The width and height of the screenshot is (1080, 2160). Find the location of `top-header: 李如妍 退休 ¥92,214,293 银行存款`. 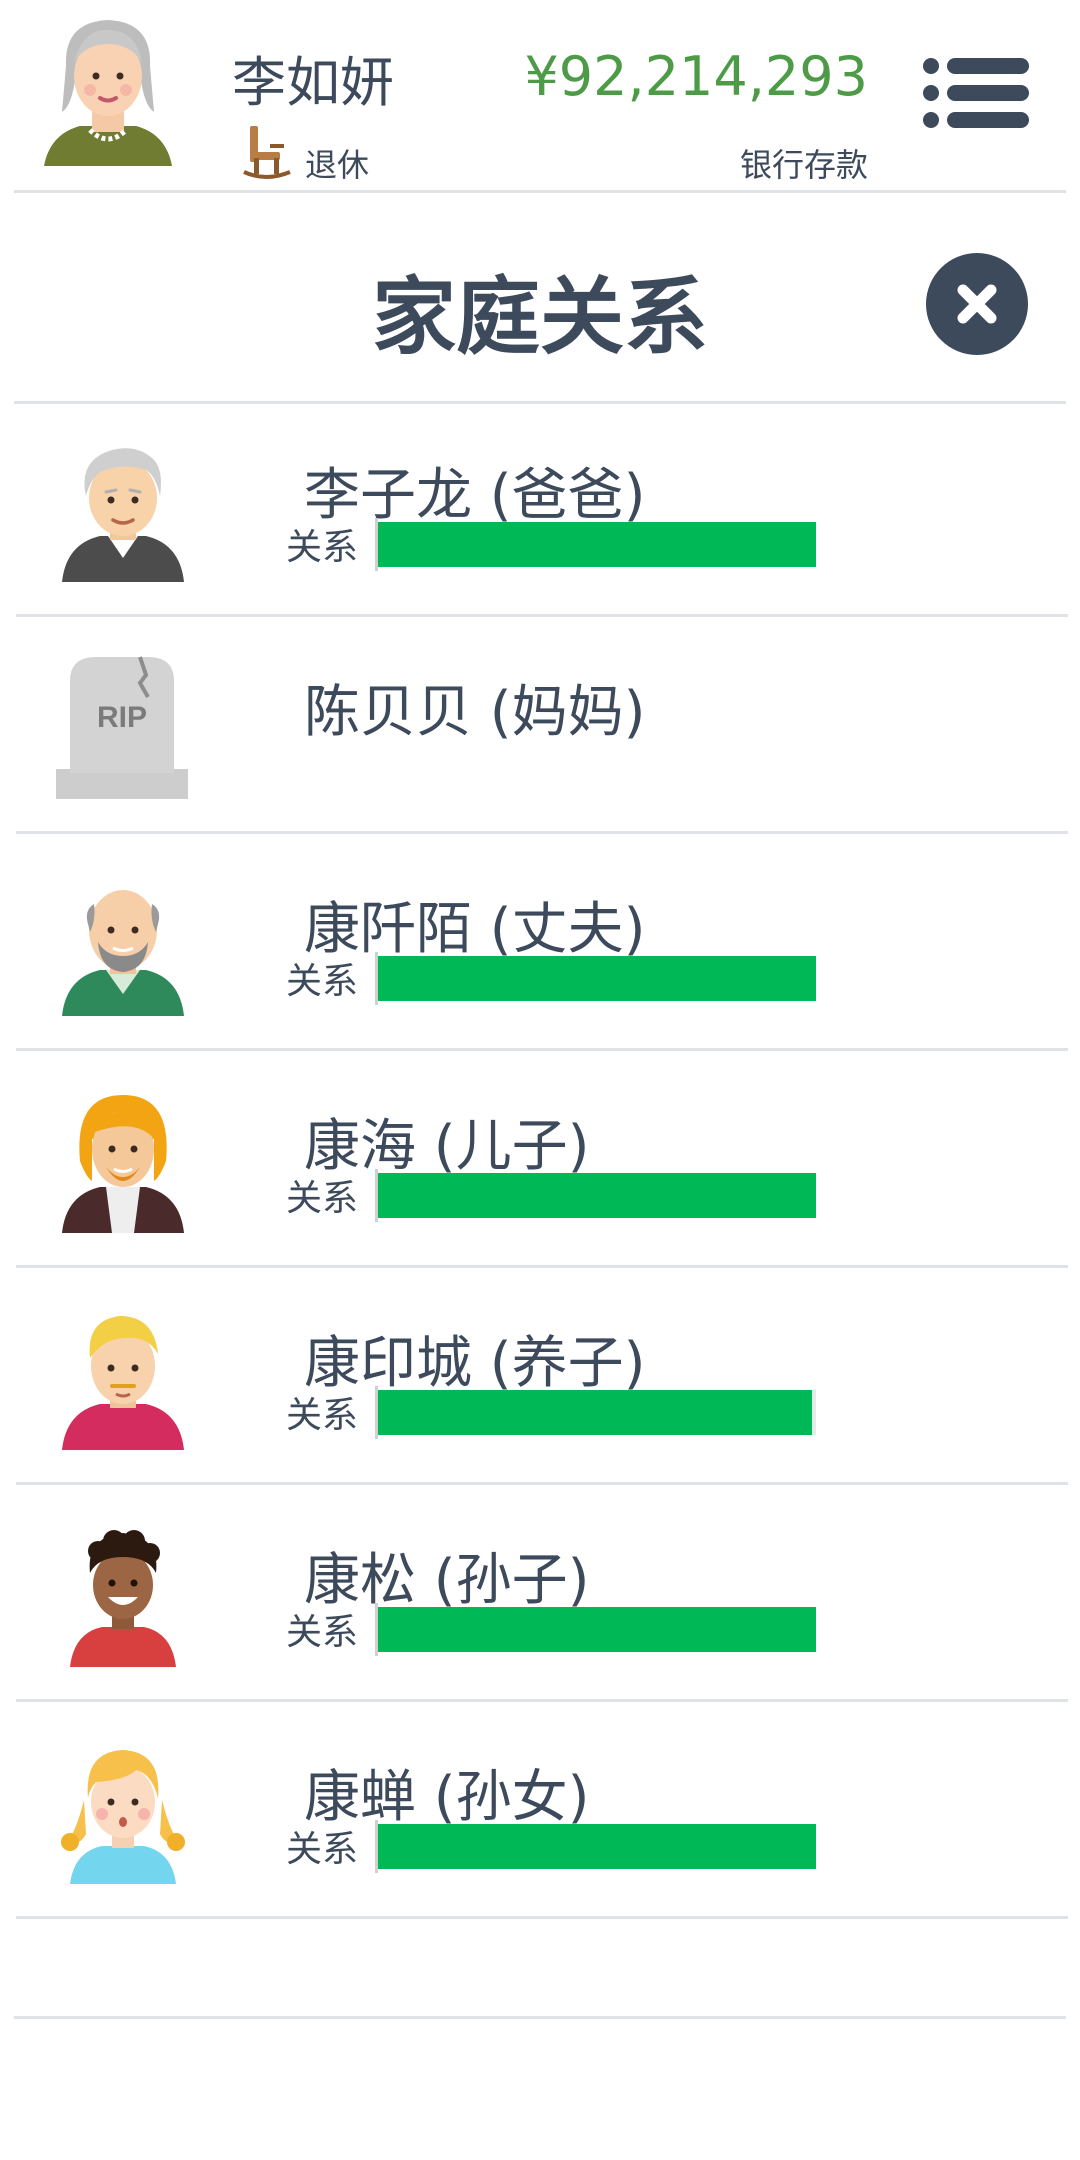

top-header: 李如妍 退休 ¥92,214,293 银行存款 is located at coordinates (540, 95).